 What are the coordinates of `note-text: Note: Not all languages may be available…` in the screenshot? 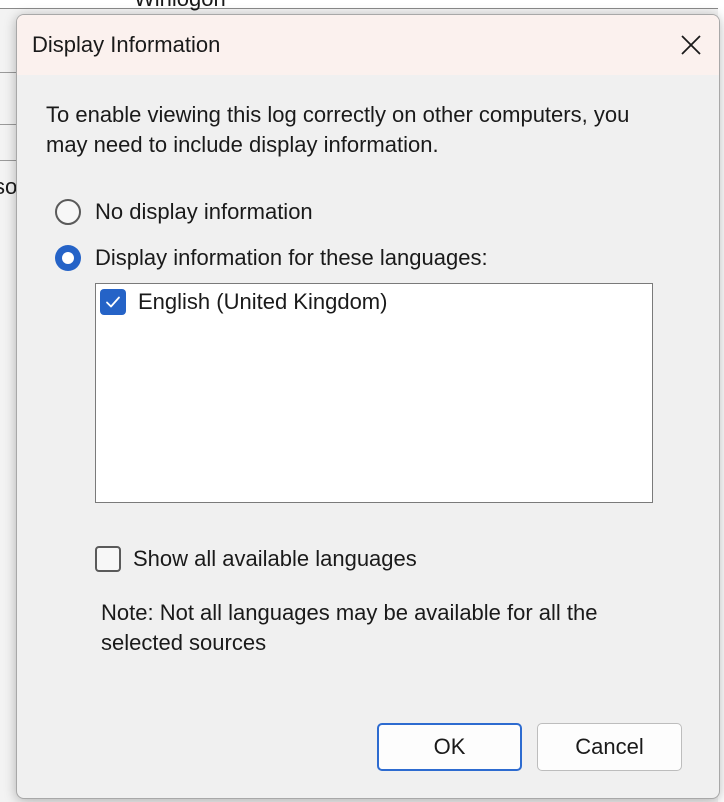 It's located at (349, 627).